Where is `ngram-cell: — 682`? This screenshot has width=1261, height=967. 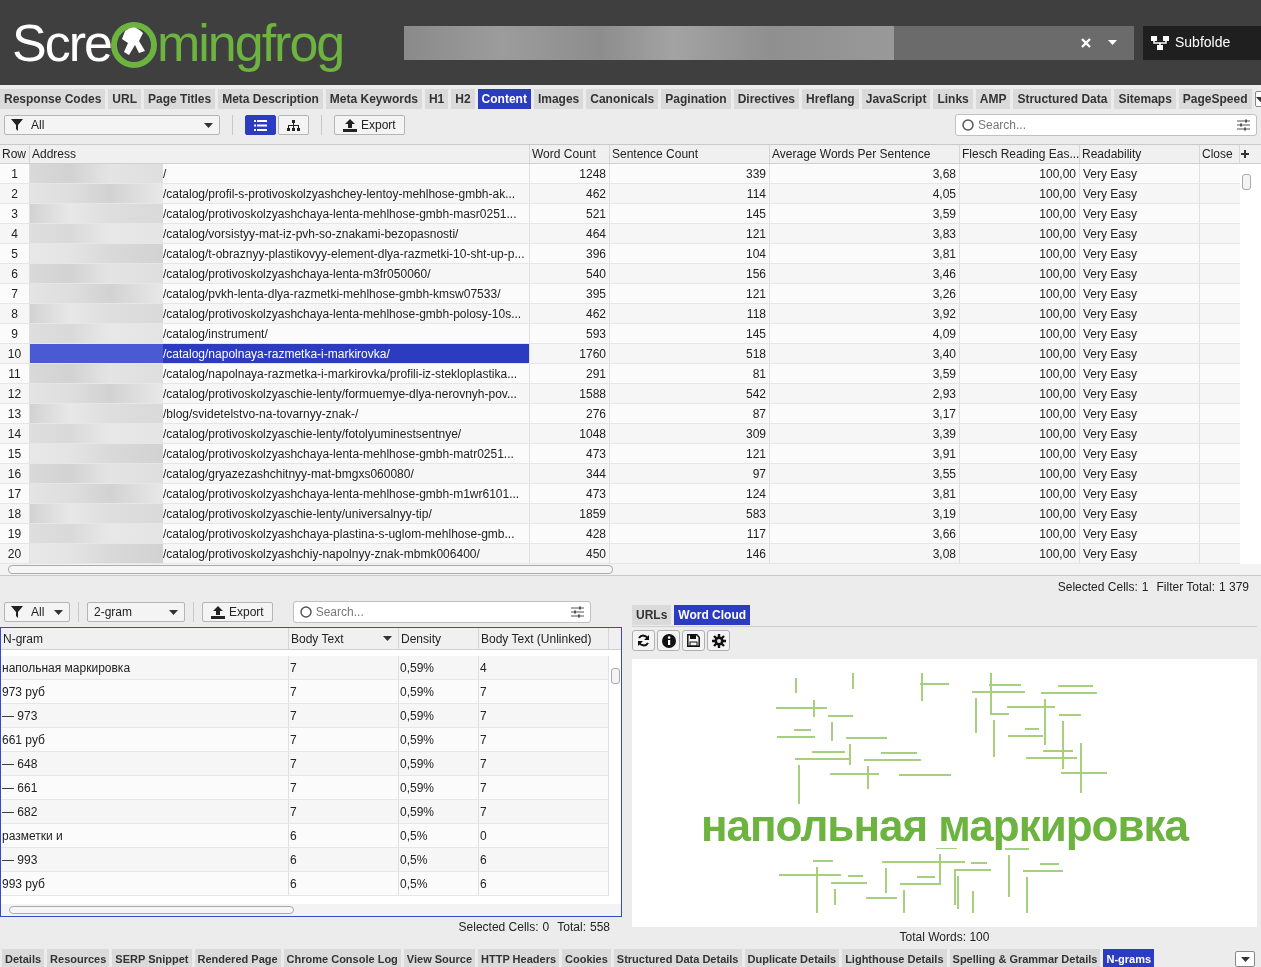 ngram-cell: — 682 is located at coordinates (145, 811).